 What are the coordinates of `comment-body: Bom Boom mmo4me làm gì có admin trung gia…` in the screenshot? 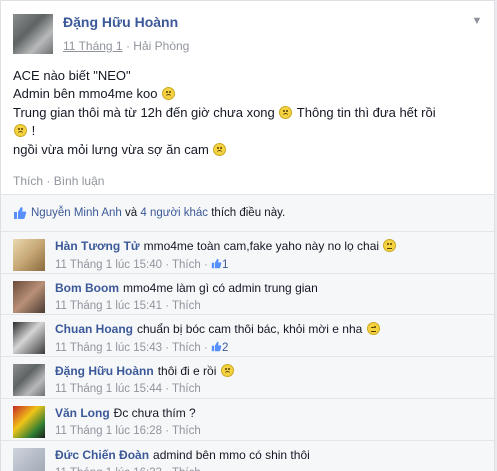 It's located at (186, 288).